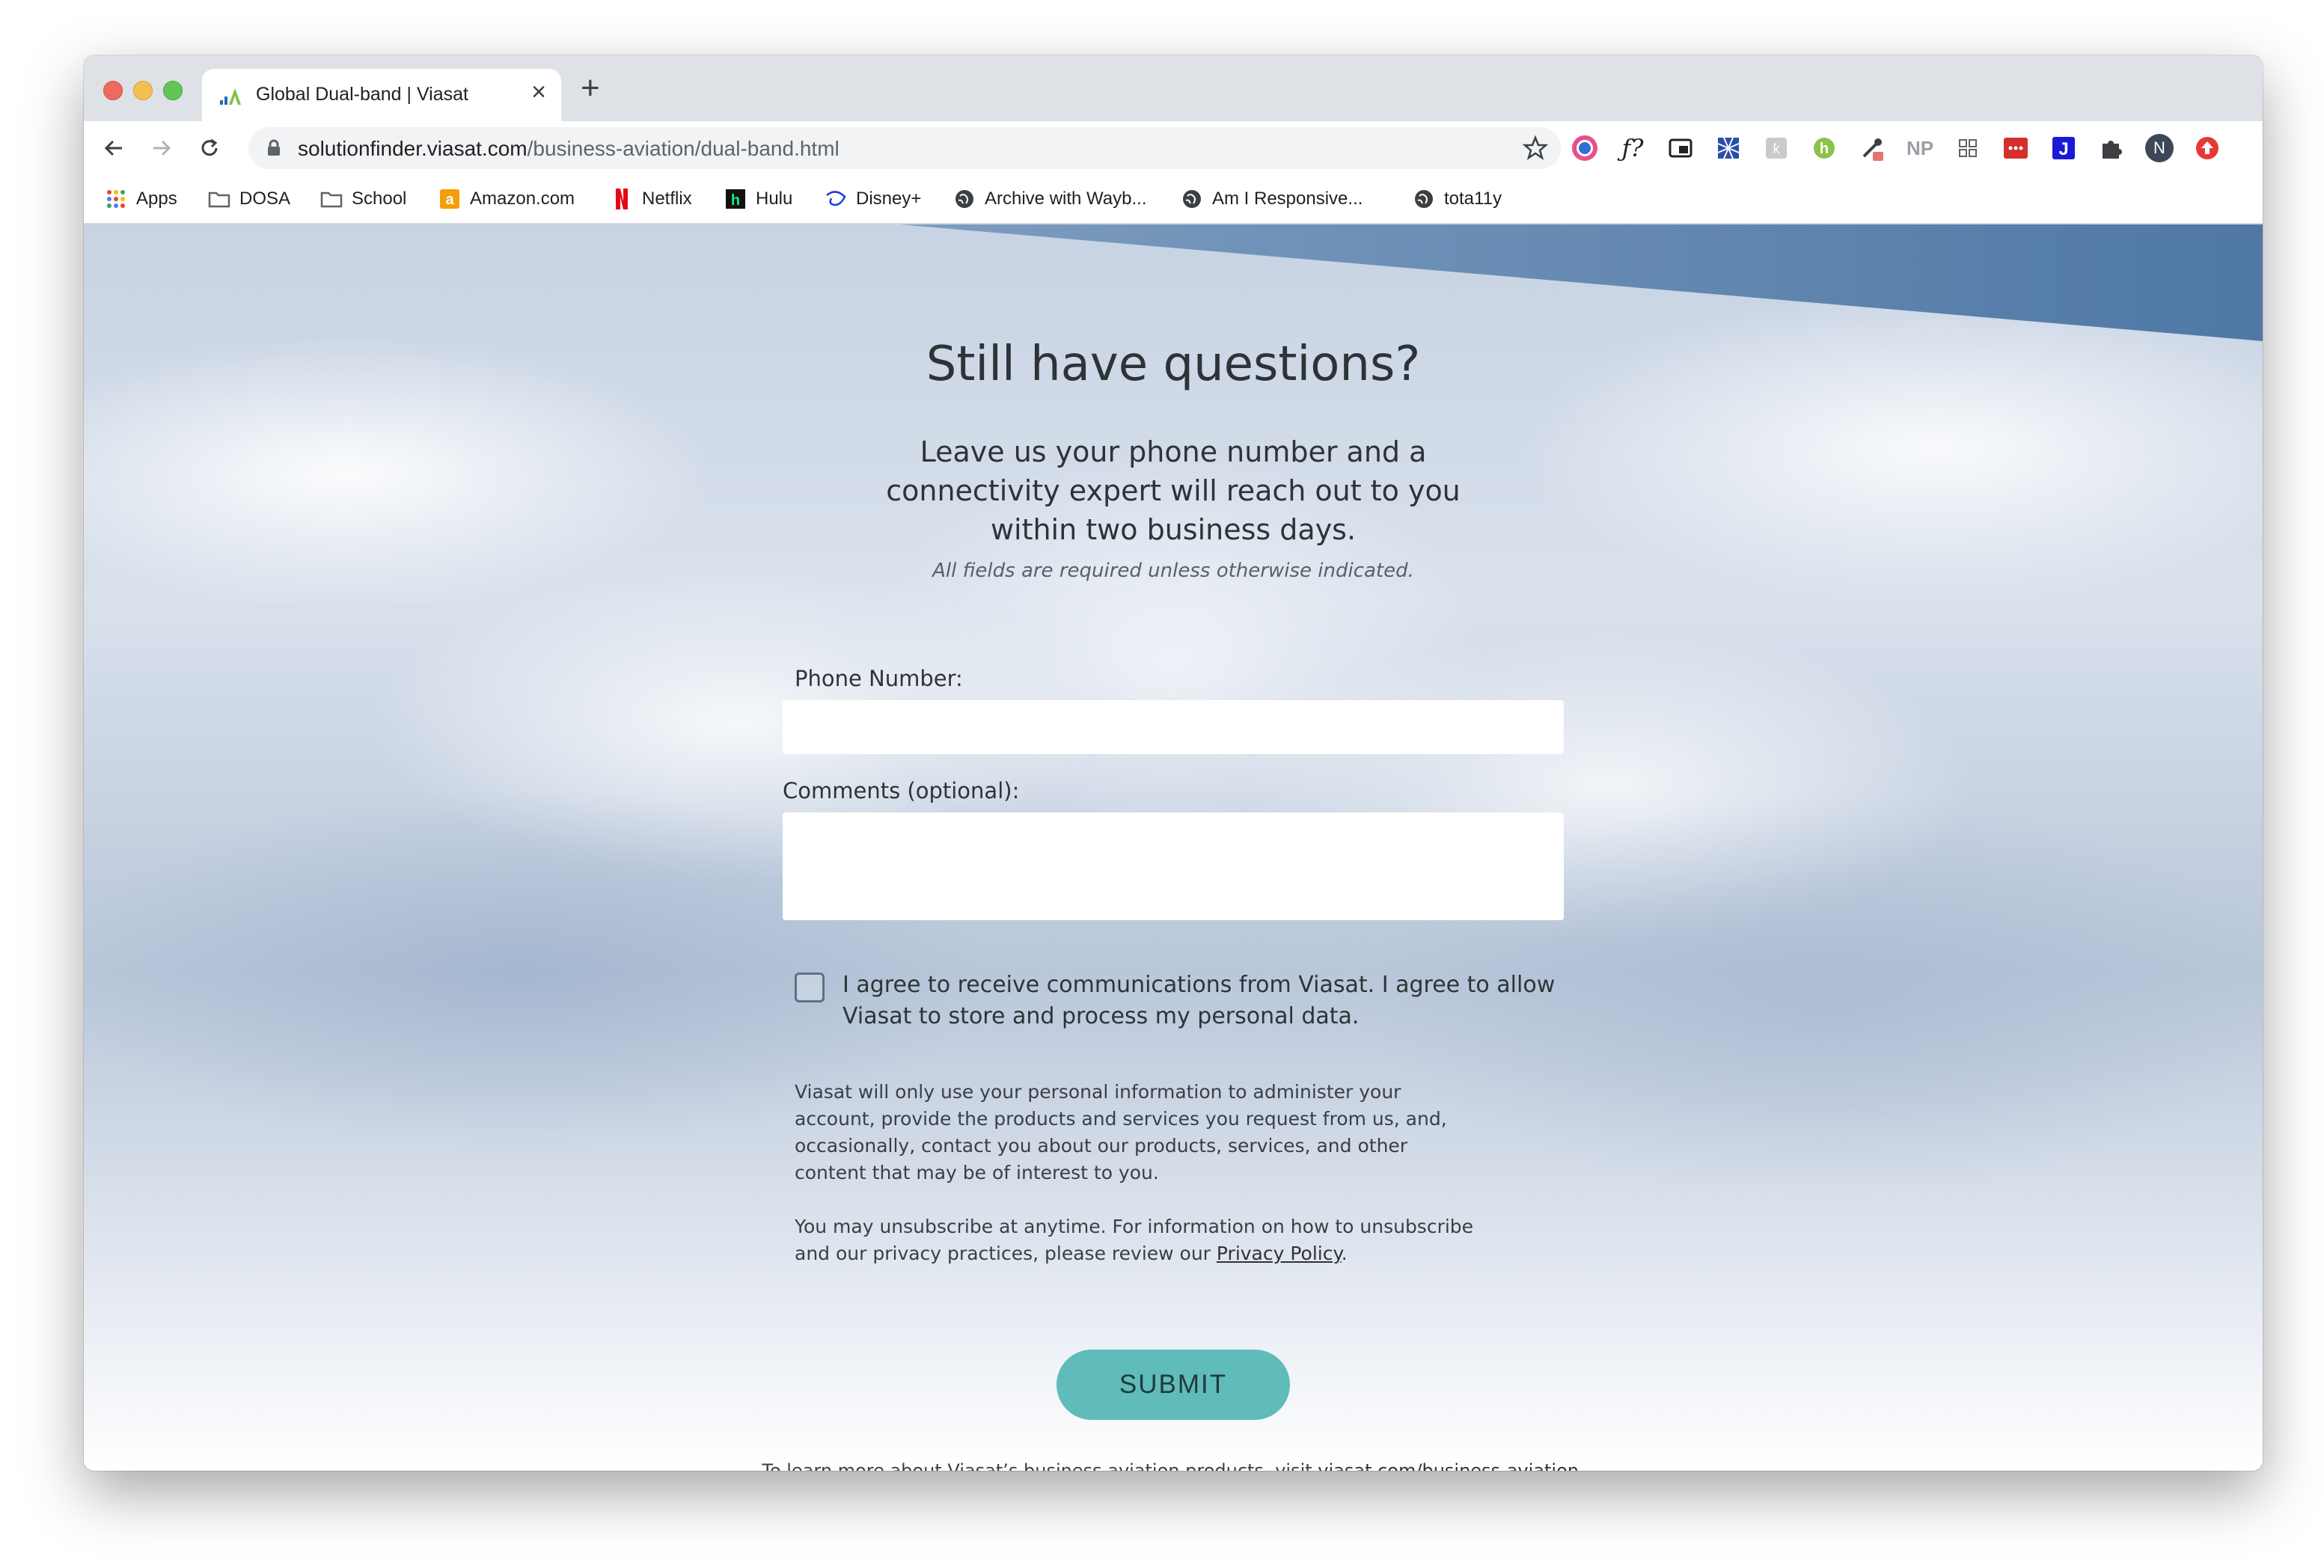 This screenshot has height=1568, width=2324. Describe the element at coordinates (2111, 148) in the screenshot. I see `puzzle-icon` at that location.